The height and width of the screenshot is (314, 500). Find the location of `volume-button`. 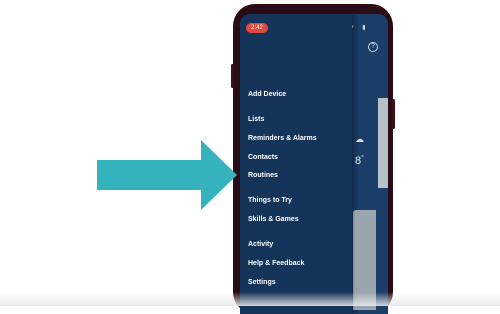

volume-button is located at coordinates (232, 76).